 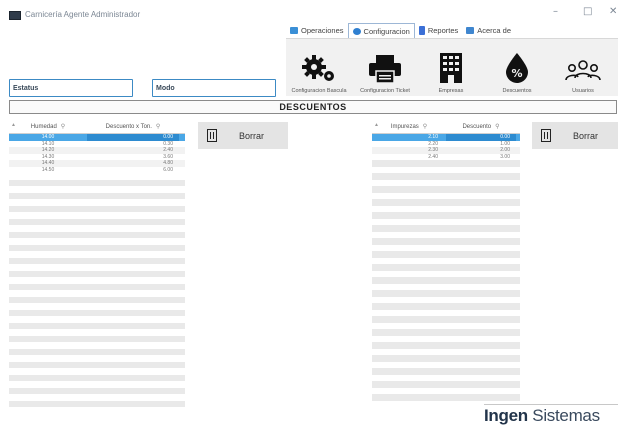 I want to click on tool-usuarios: Usuarios, so click(x=583, y=68).